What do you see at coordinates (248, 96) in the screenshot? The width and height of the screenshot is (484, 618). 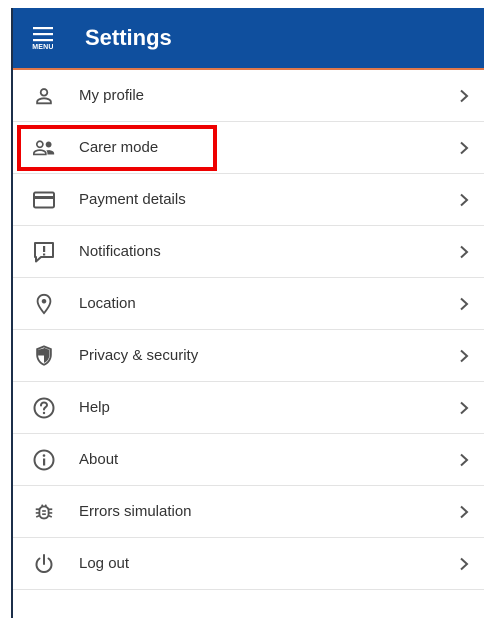 I see `settings-item-my-profile: My profile` at bounding box center [248, 96].